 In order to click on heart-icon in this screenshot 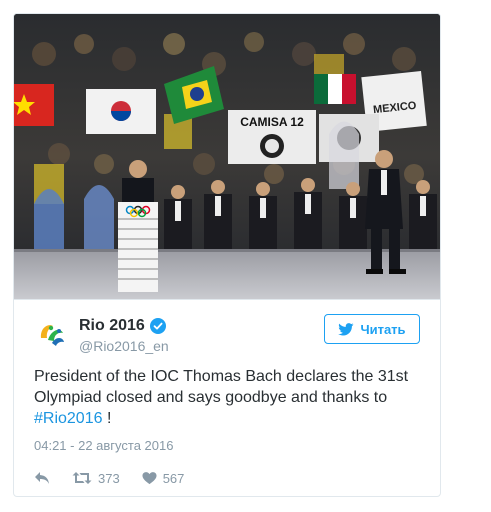, I will do `click(149, 478)`.